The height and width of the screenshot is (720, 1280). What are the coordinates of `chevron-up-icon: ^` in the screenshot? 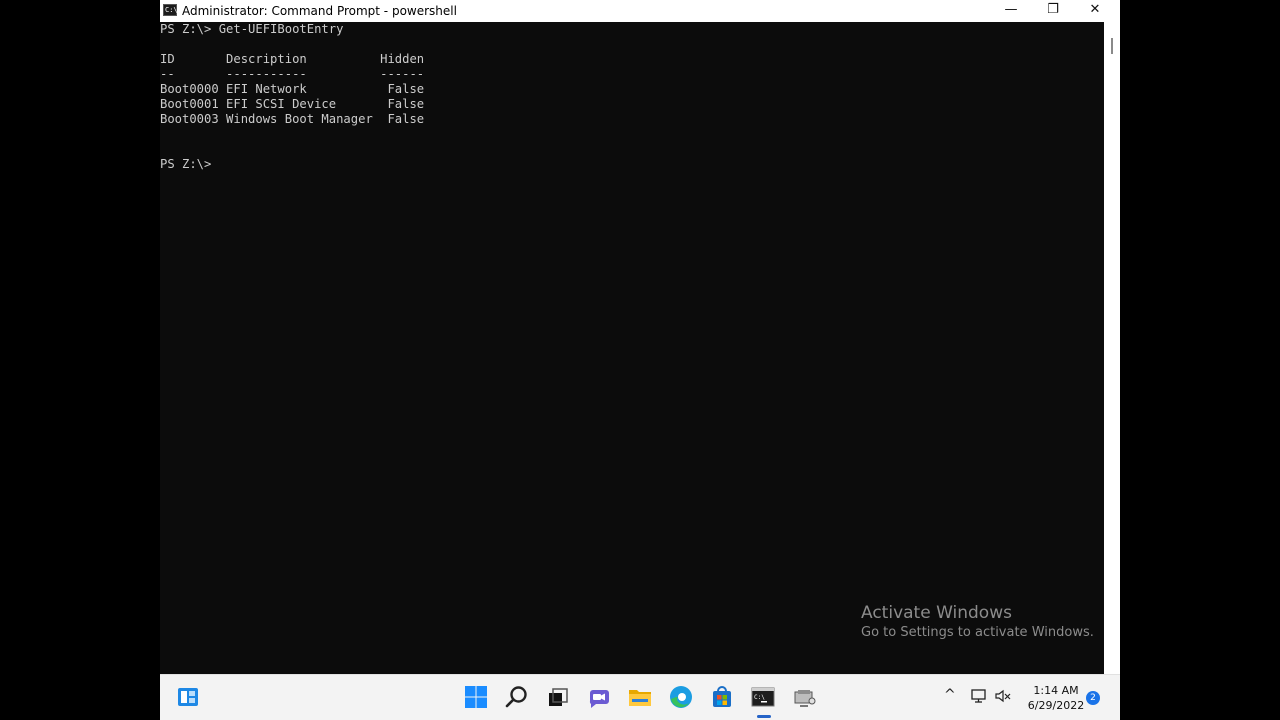 It's located at (950, 695).